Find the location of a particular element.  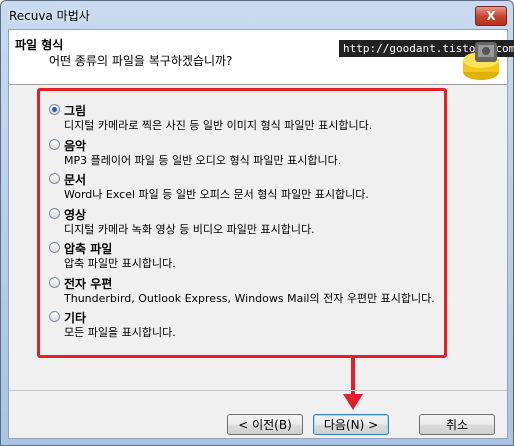

recuva-logo-icon is located at coordinates (481, 61).